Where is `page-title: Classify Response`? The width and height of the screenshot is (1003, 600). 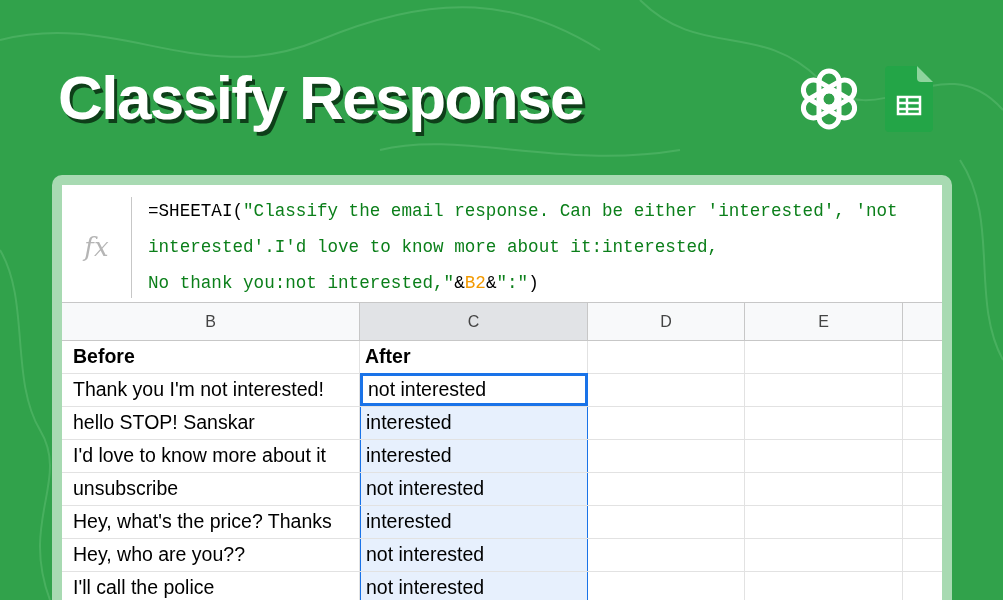
page-title: Classify Response is located at coordinates (320, 98).